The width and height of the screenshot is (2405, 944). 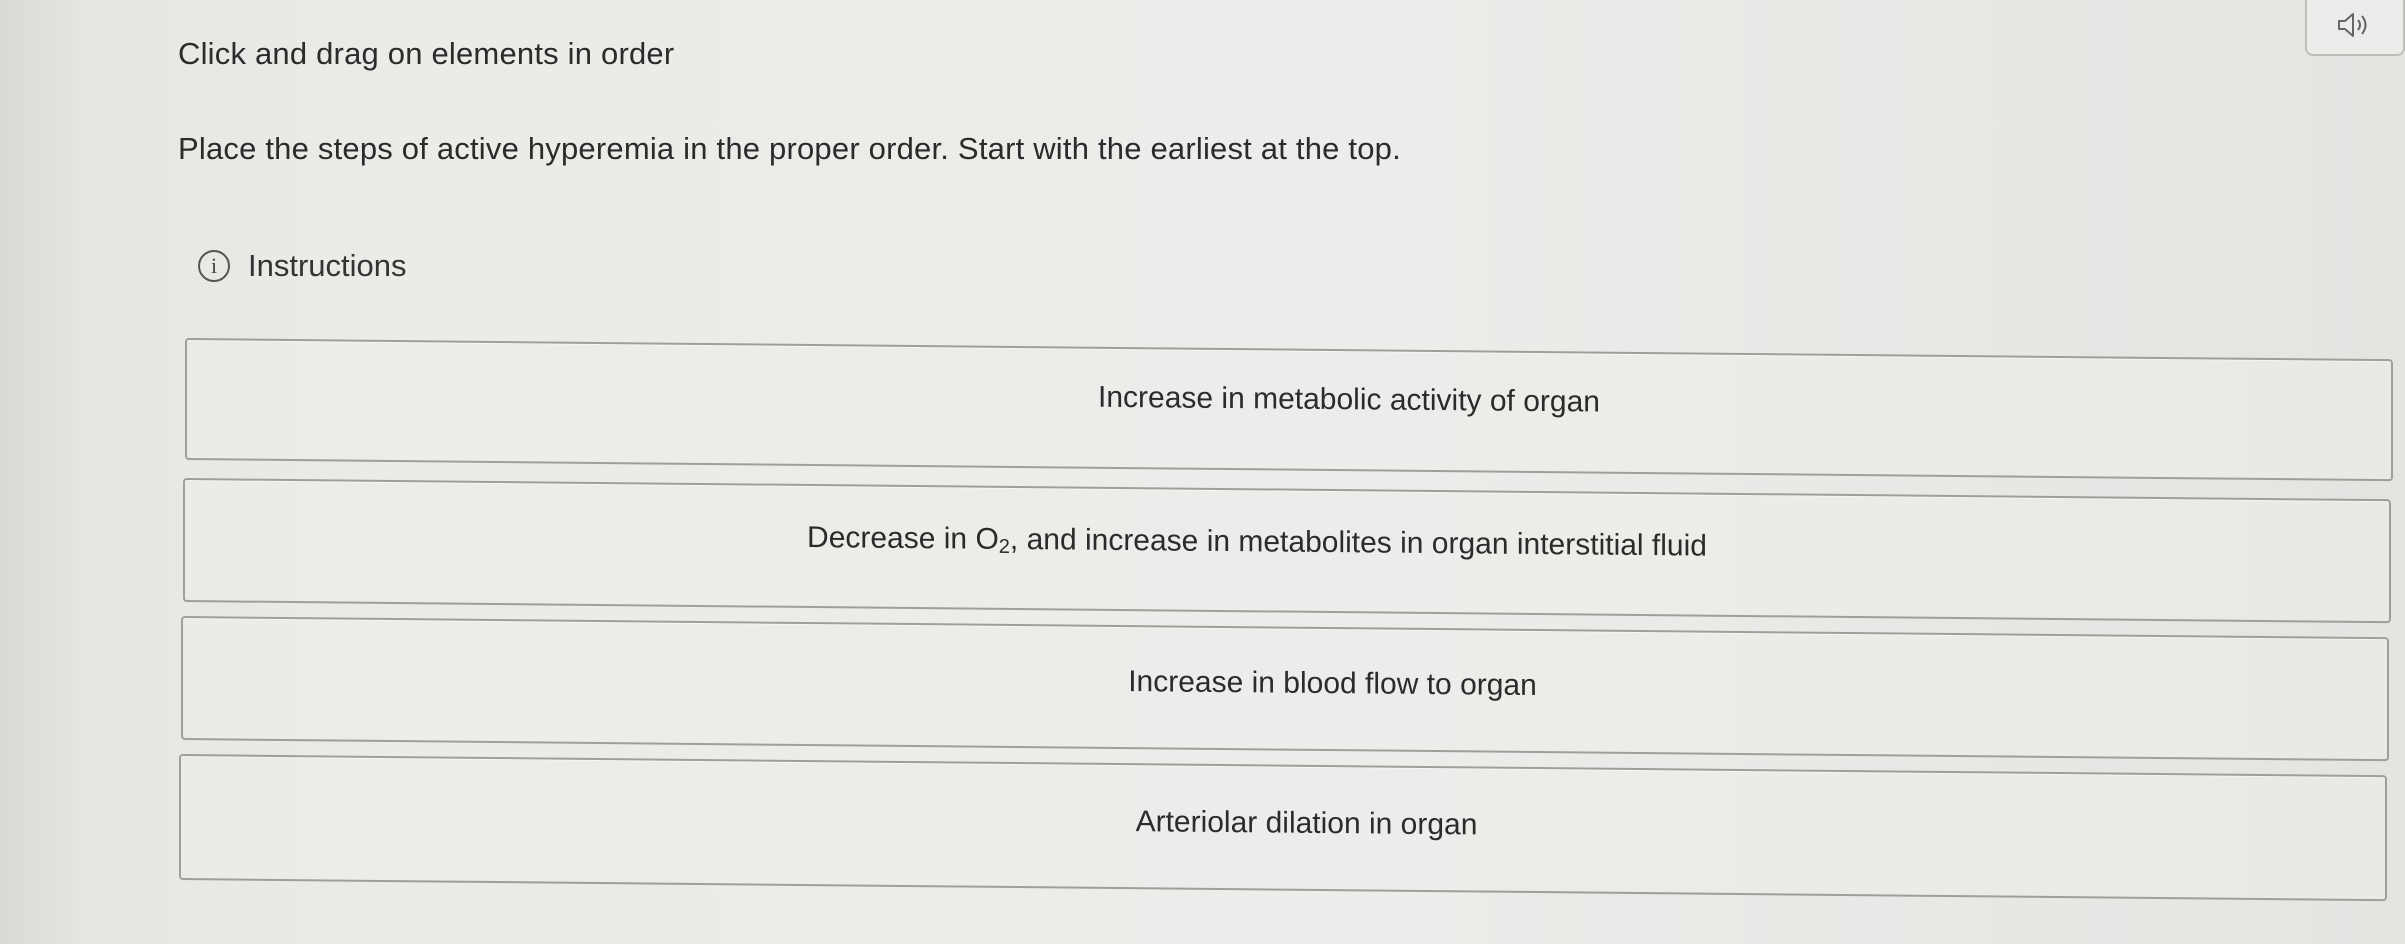 I want to click on drag-item: Increase in blood flow to organ, so click(x=1285, y=689).